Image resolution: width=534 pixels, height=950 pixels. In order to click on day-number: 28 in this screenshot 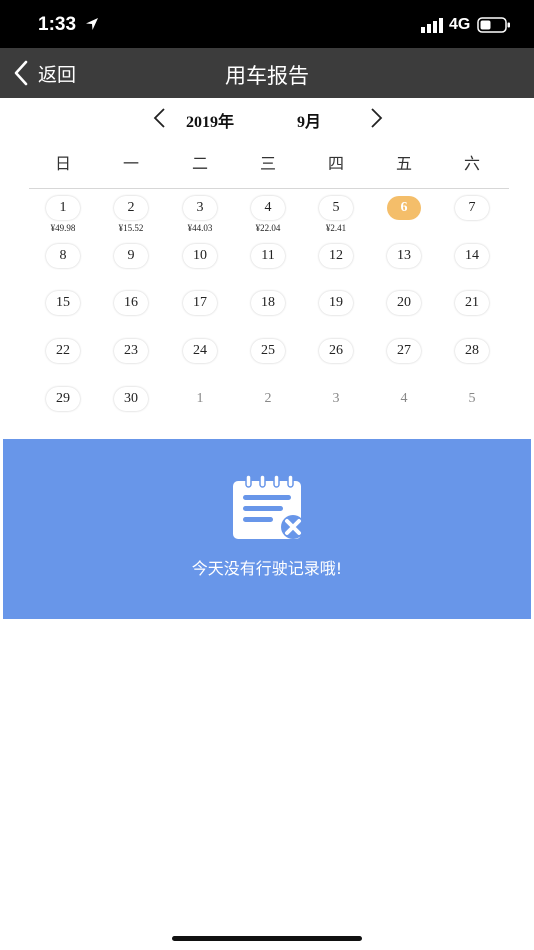, I will do `click(472, 351)`.